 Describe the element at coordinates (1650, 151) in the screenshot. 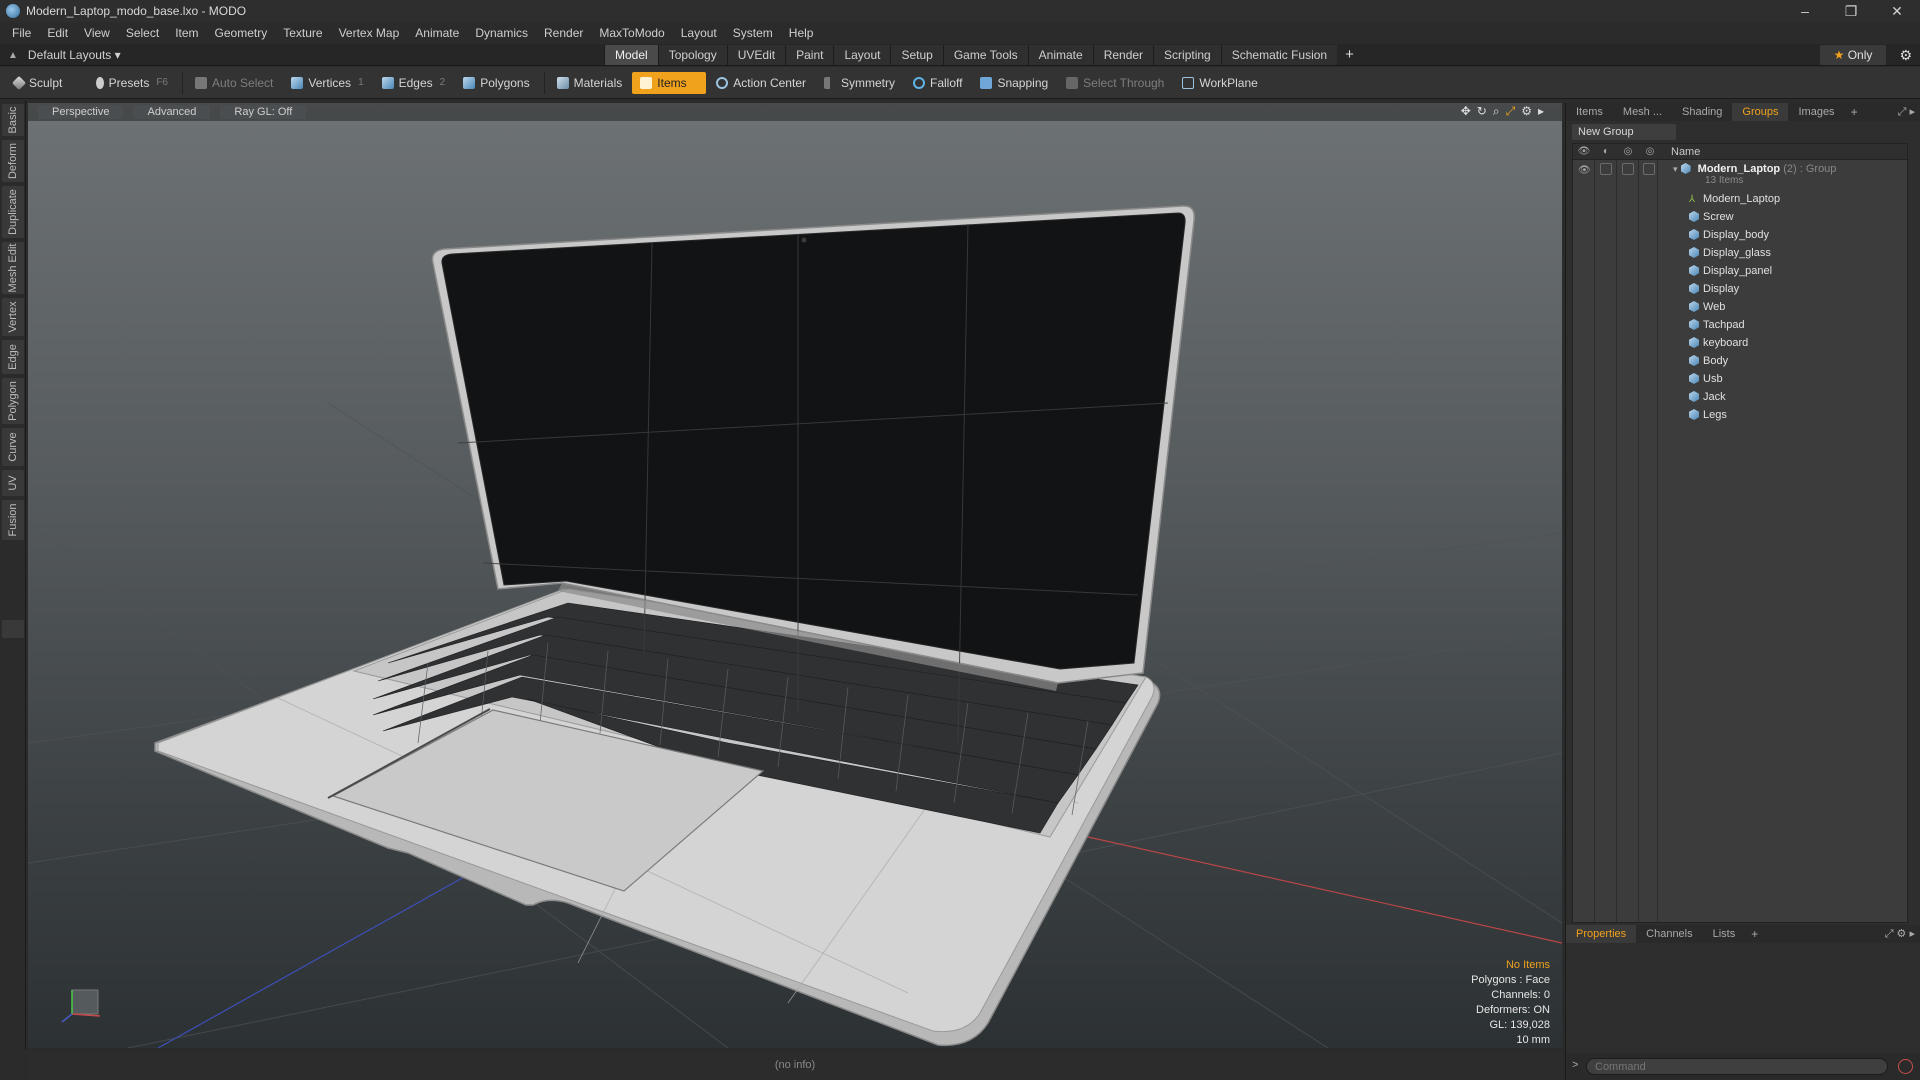

I see `select-header-icon: ◎` at that location.